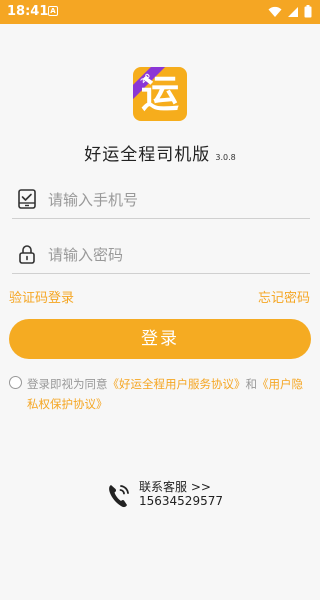  What do you see at coordinates (177, 384) in the screenshot?
I see `user-agreement-link: 《好运全程用户服务协议》` at bounding box center [177, 384].